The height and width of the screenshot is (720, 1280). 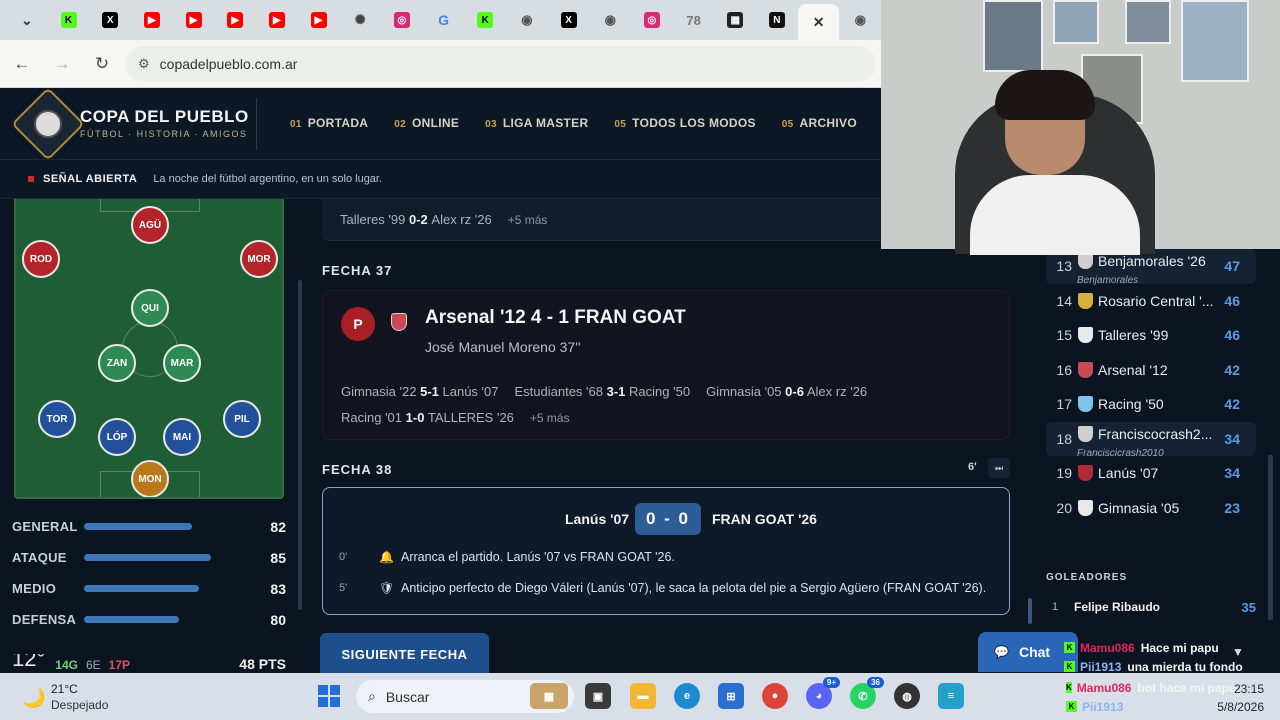 What do you see at coordinates (470, 391) in the screenshot?
I see `result-away: Lanús '07` at bounding box center [470, 391].